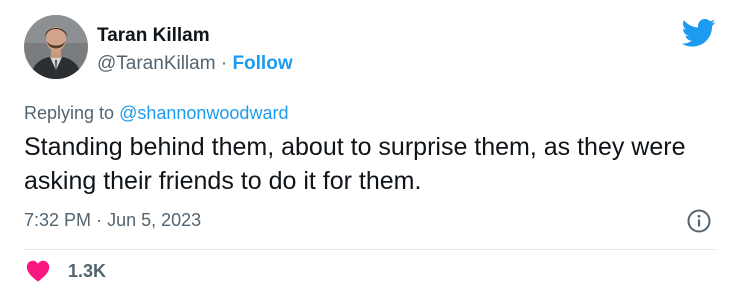 Image resolution: width=740 pixels, height=305 pixels. What do you see at coordinates (69, 113) in the screenshot?
I see `reply-prefix: Replying to` at bounding box center [69, 113].